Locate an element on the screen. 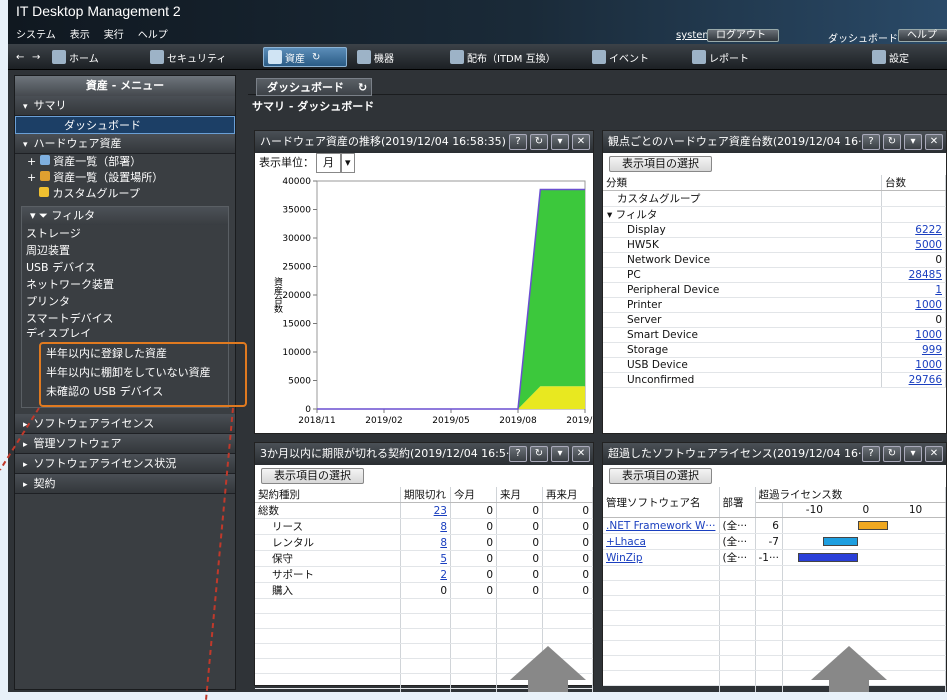 This screenshot has width=947, height=700. filter-item-network: ネットワーク装置 is located at coordinates (125, 284).